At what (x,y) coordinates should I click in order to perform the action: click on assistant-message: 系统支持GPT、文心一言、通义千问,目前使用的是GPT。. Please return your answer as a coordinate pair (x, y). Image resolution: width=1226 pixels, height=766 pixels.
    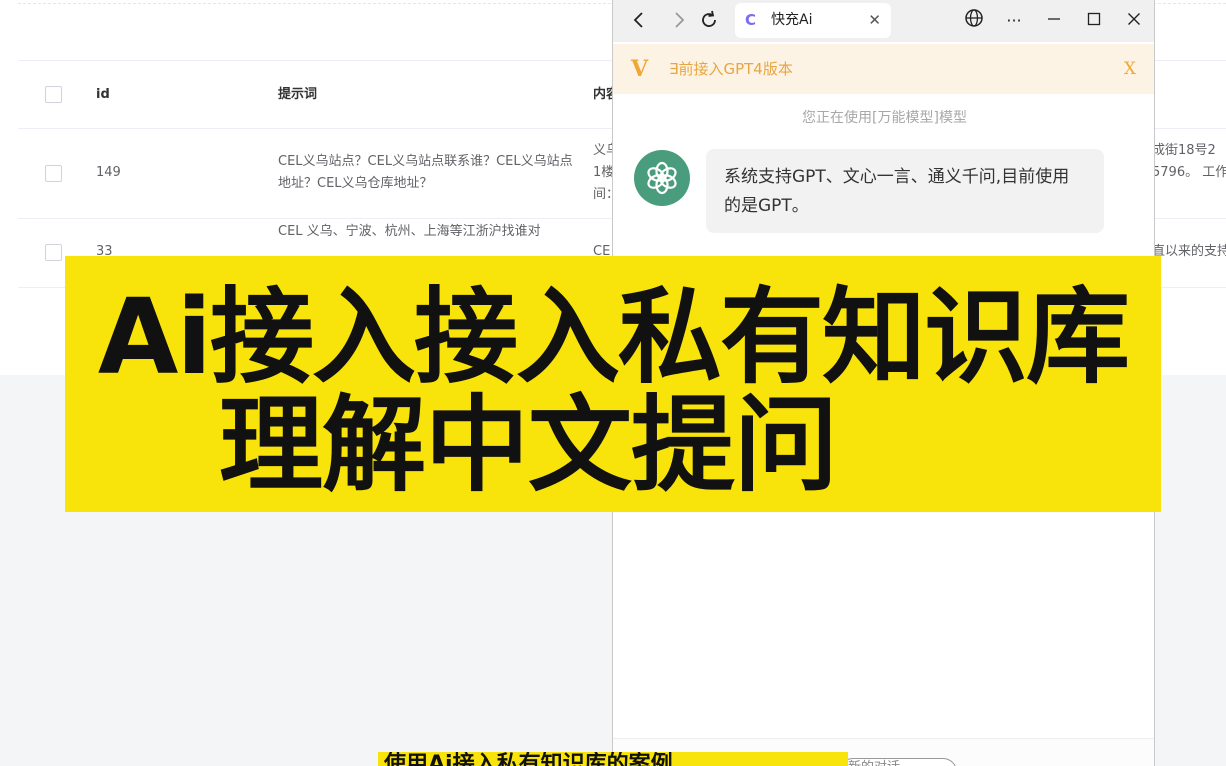
    Looking at the image, I should click on (905, 191).